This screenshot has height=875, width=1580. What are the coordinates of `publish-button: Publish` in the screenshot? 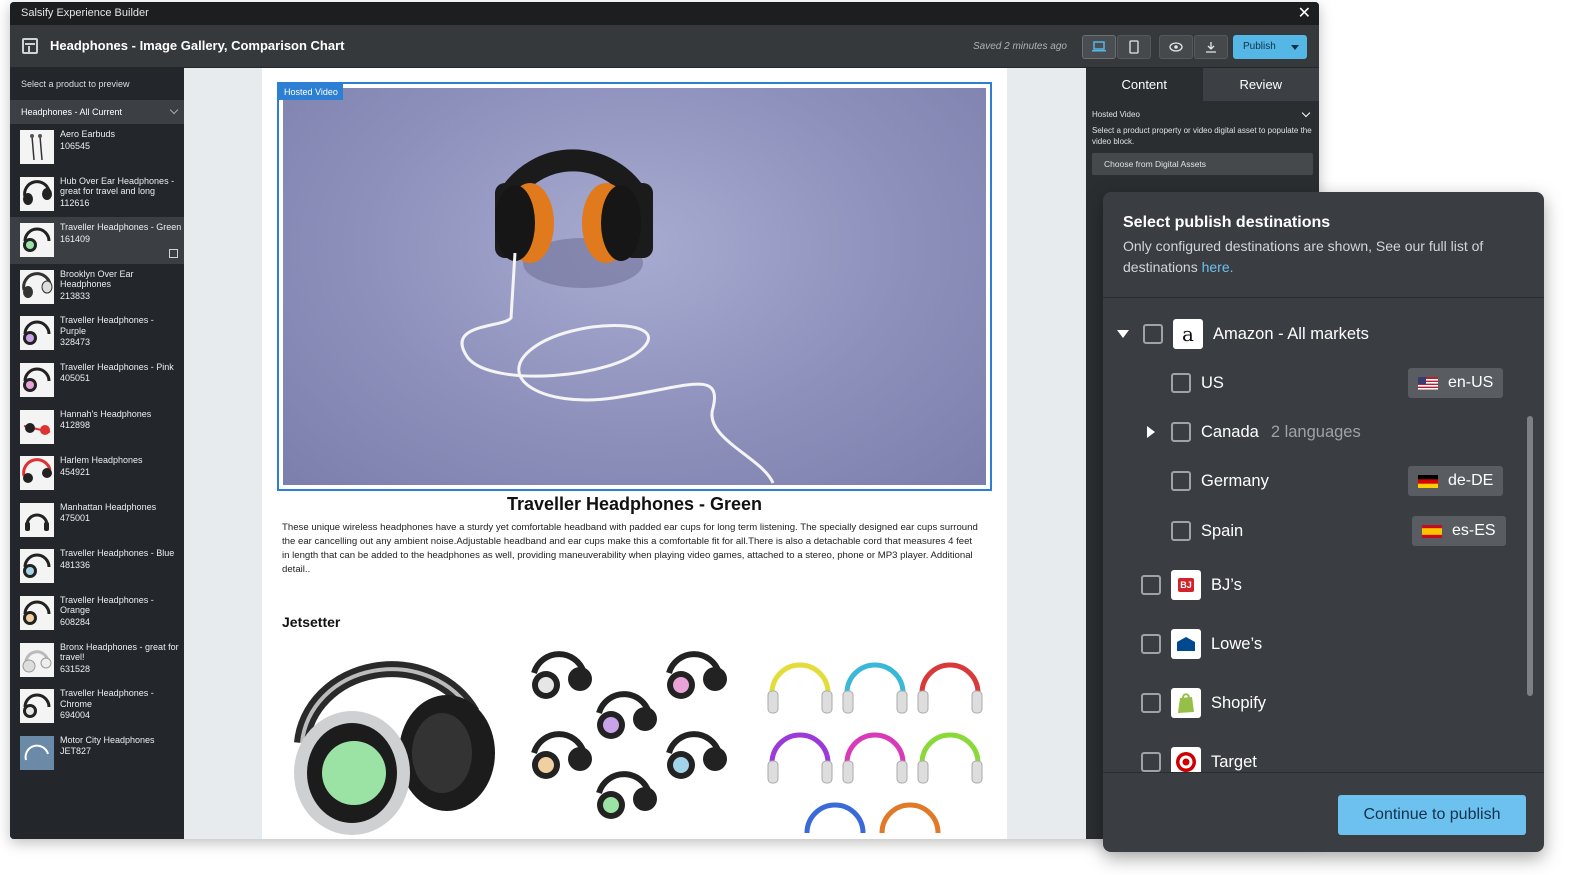 It's located at (1270, 47).